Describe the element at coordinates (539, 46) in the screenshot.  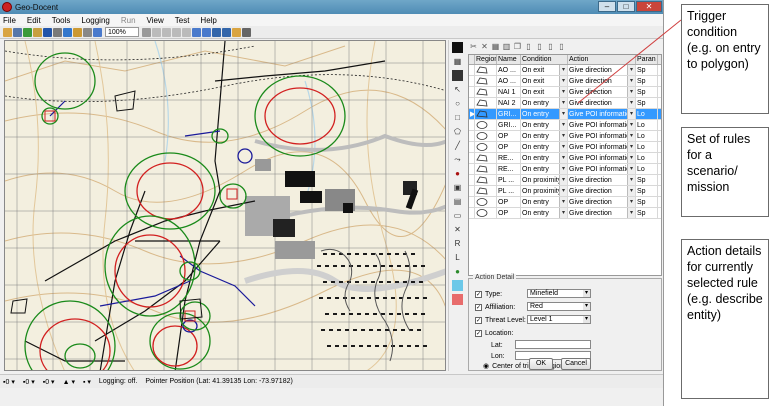
I see `doc2-icon: ▯` at that location.